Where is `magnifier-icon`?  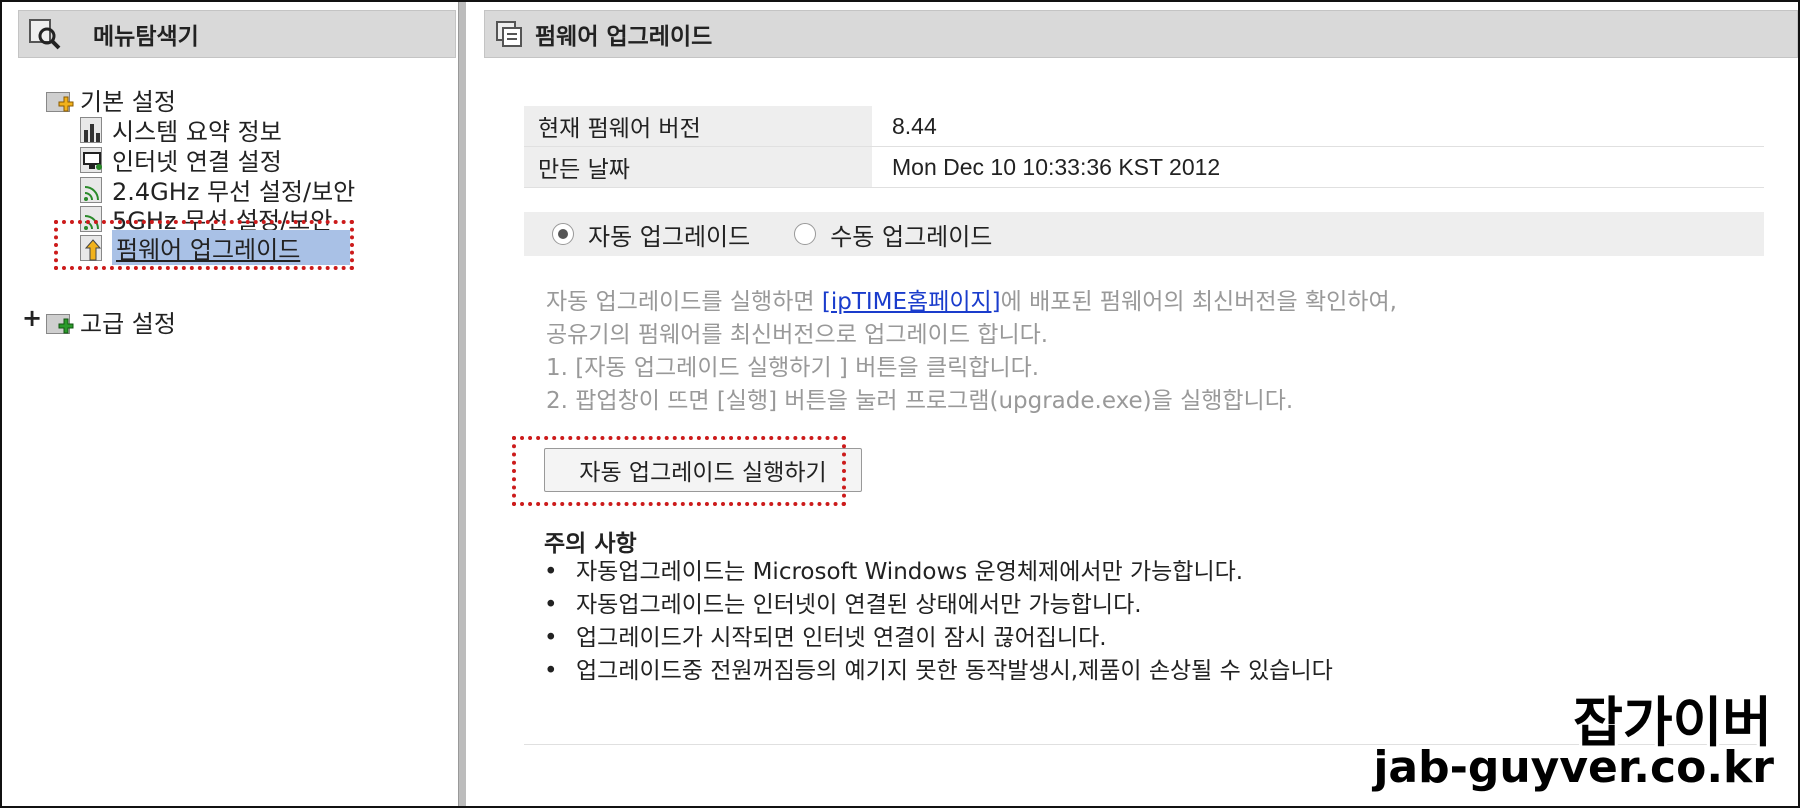 magnifier-icon is located at coordinates (45, 34).